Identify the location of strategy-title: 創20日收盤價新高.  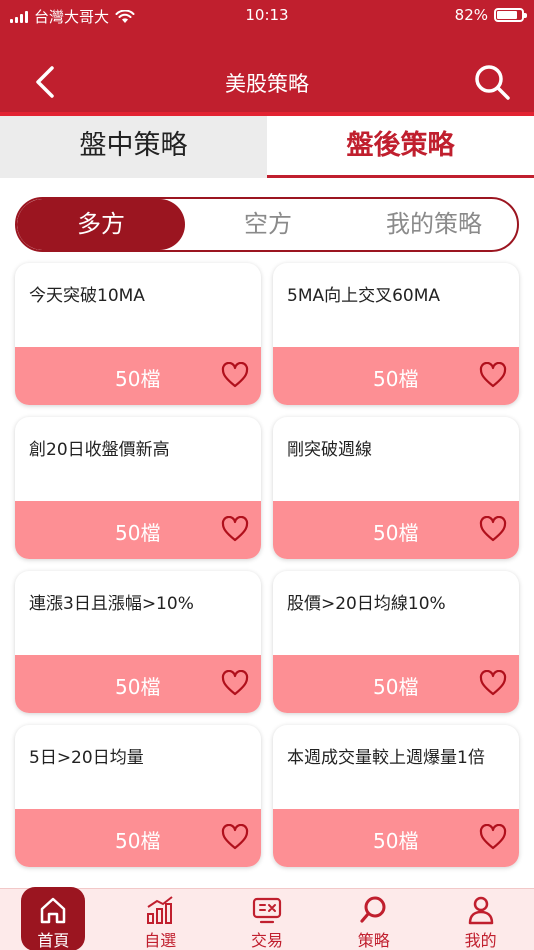
(99, 450).